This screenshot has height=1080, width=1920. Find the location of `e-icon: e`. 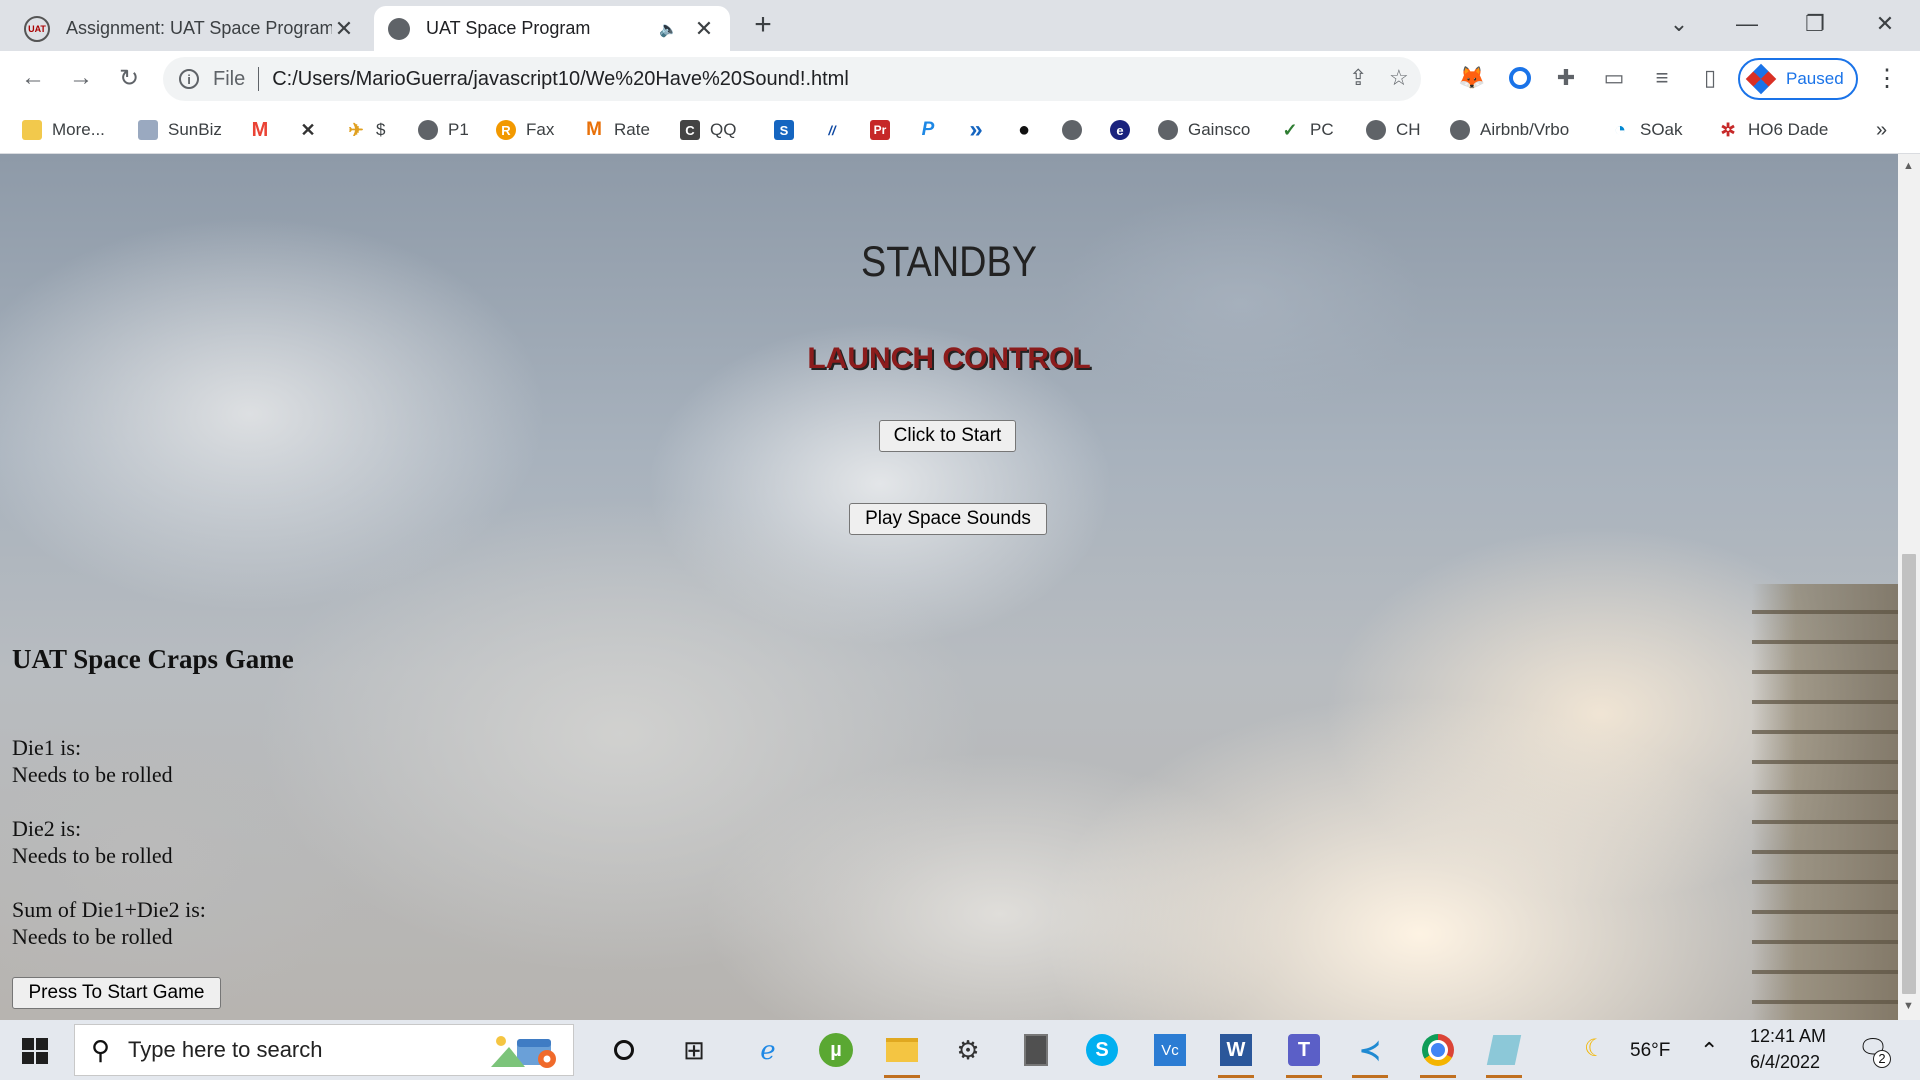

e-icon: e is located at coordinates (1120, 130).